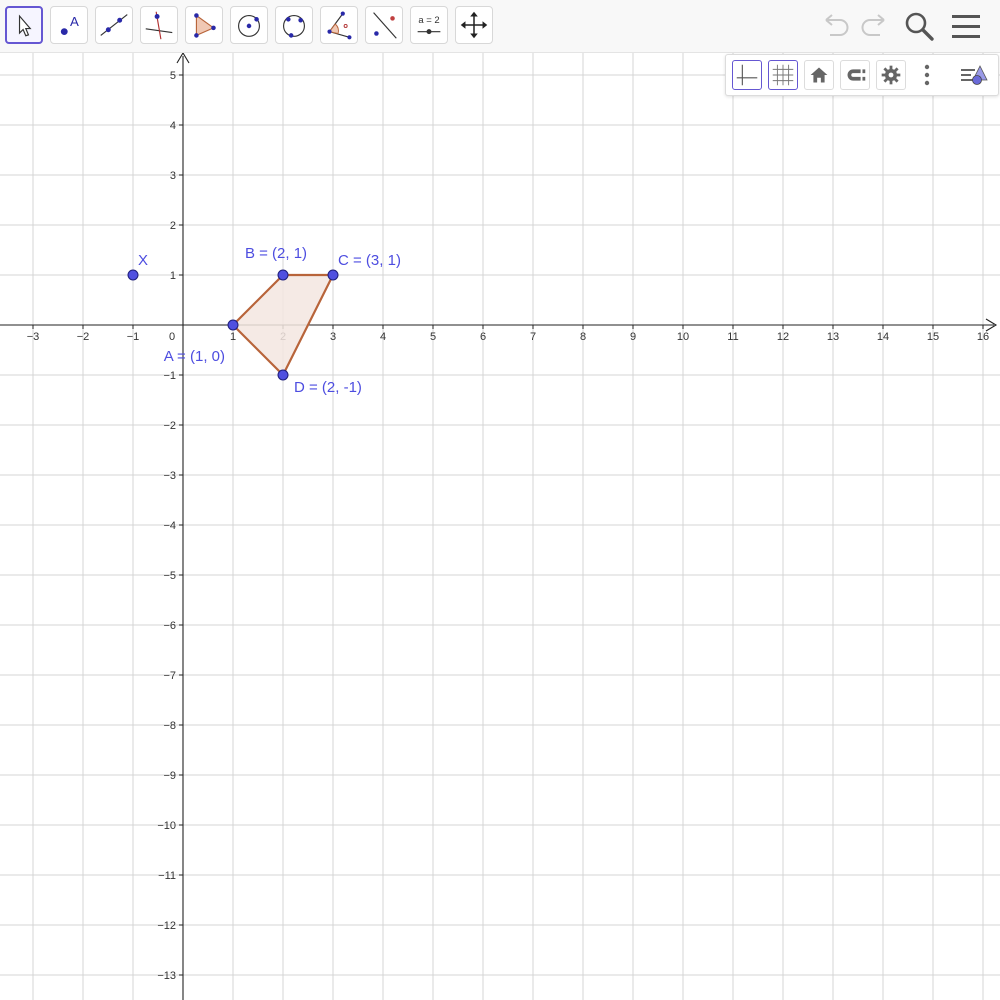  What do you see at coordinates (169, 576) in the screenshot?
I see `y-tick-label: −5` at bounding box center [169, 576].